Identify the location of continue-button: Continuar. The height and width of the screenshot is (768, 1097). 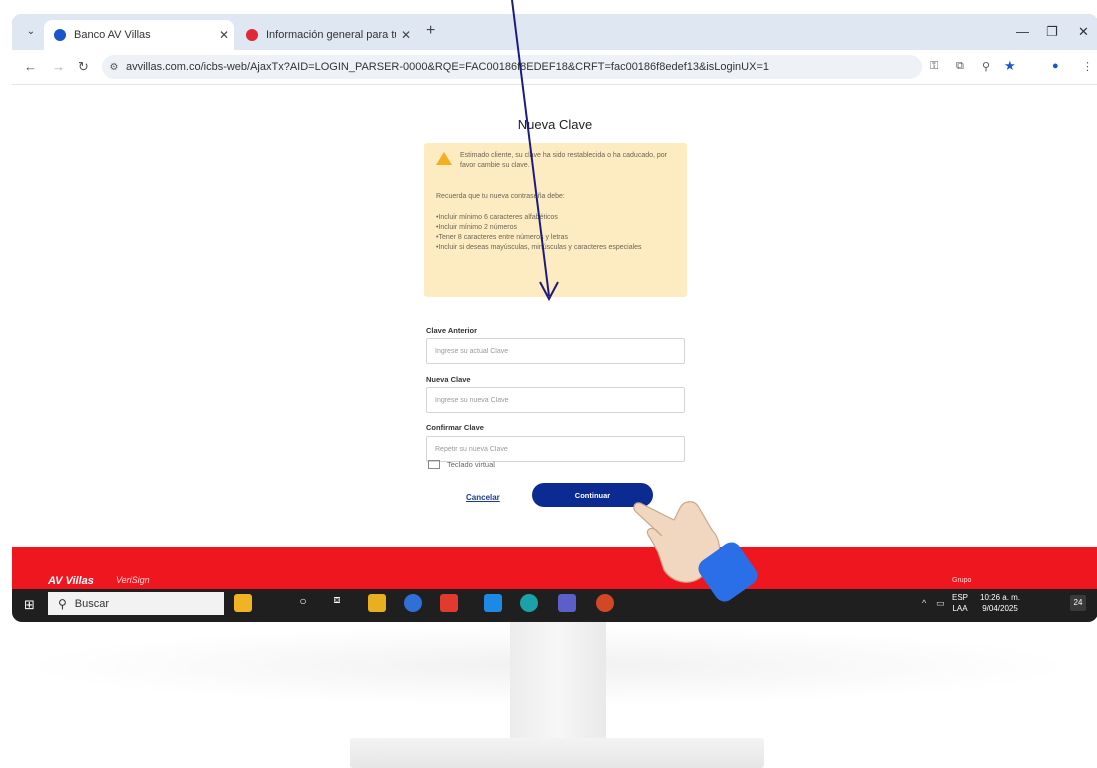
(592, 495).